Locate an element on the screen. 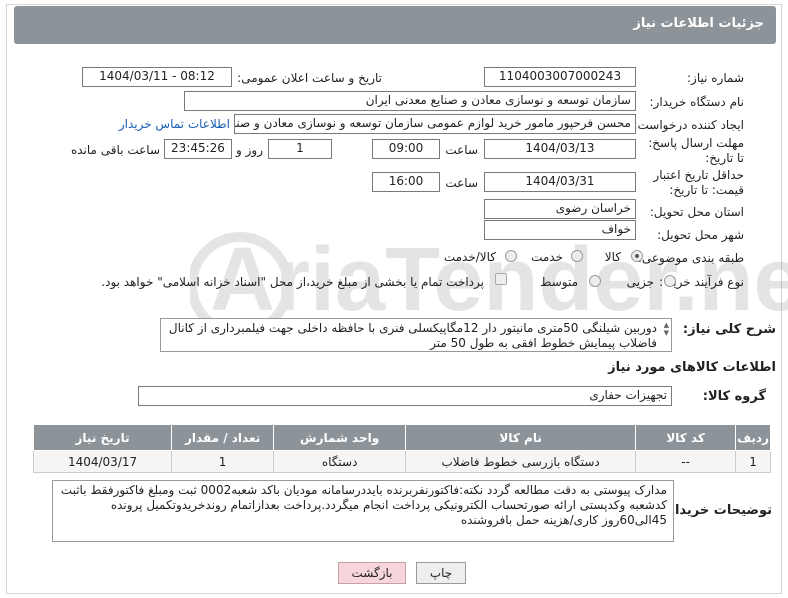  province-label: استان محل تحویل: is located at coordinates (696, 212).